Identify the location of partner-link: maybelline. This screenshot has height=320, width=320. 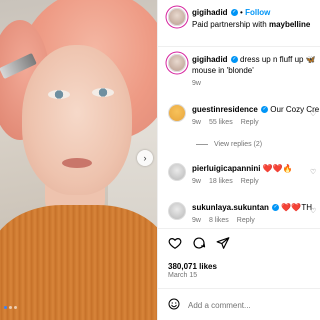
(289, 24).